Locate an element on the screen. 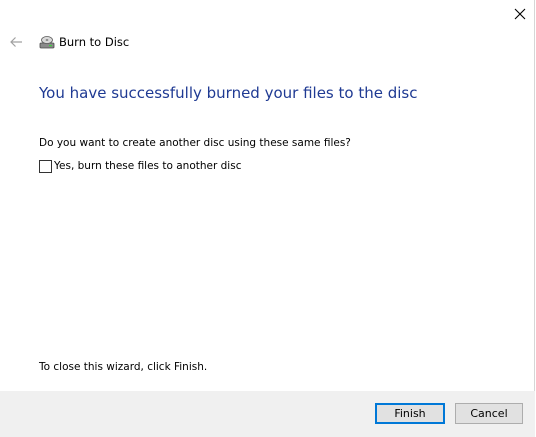 Image resolution: width=536 pixels, height=437 pixels. back-button is located at coordinates (16, 42).